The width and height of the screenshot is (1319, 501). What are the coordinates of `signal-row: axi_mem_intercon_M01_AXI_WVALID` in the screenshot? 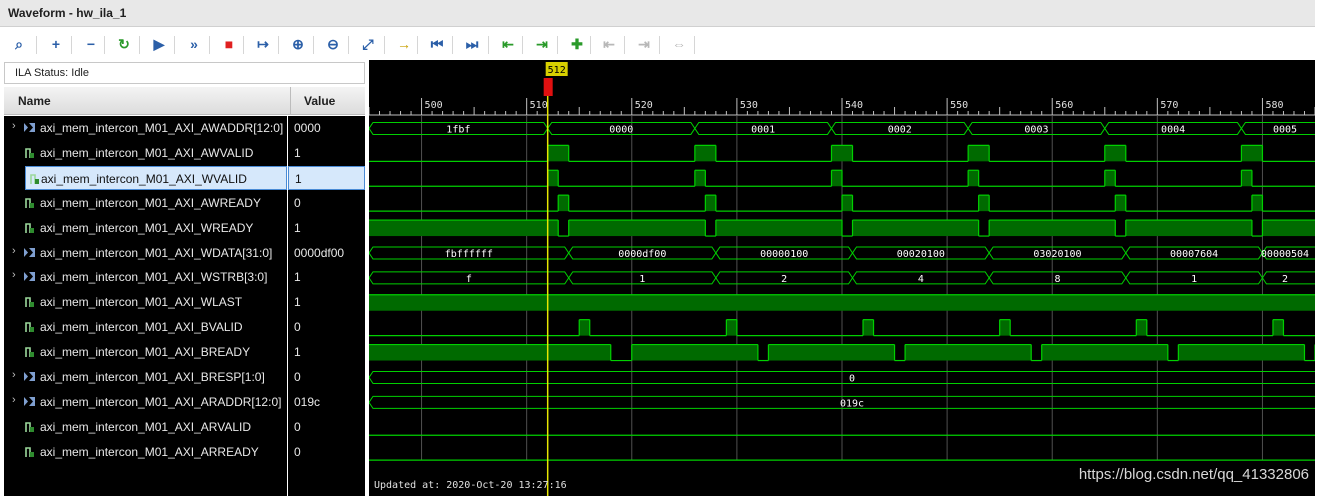 It's located at (156, 178).